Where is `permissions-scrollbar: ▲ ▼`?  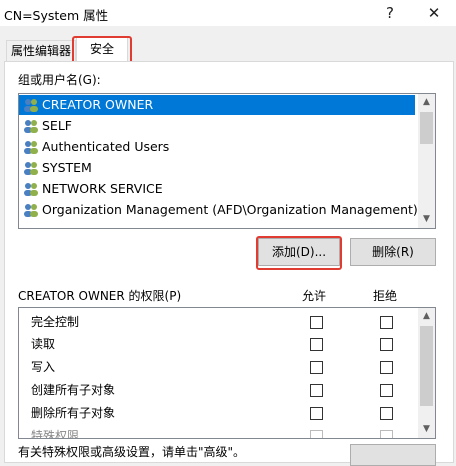 permissions-scrollbar: ▲ ▼ is located at coordinates (426, 373).